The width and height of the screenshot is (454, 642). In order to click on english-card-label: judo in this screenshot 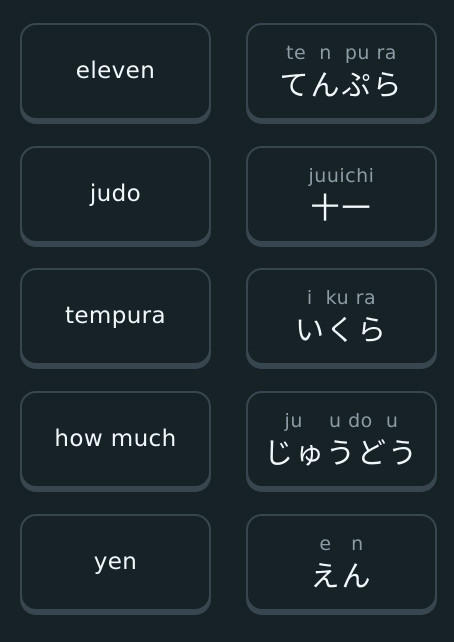, I will do `click(115, 194)`.